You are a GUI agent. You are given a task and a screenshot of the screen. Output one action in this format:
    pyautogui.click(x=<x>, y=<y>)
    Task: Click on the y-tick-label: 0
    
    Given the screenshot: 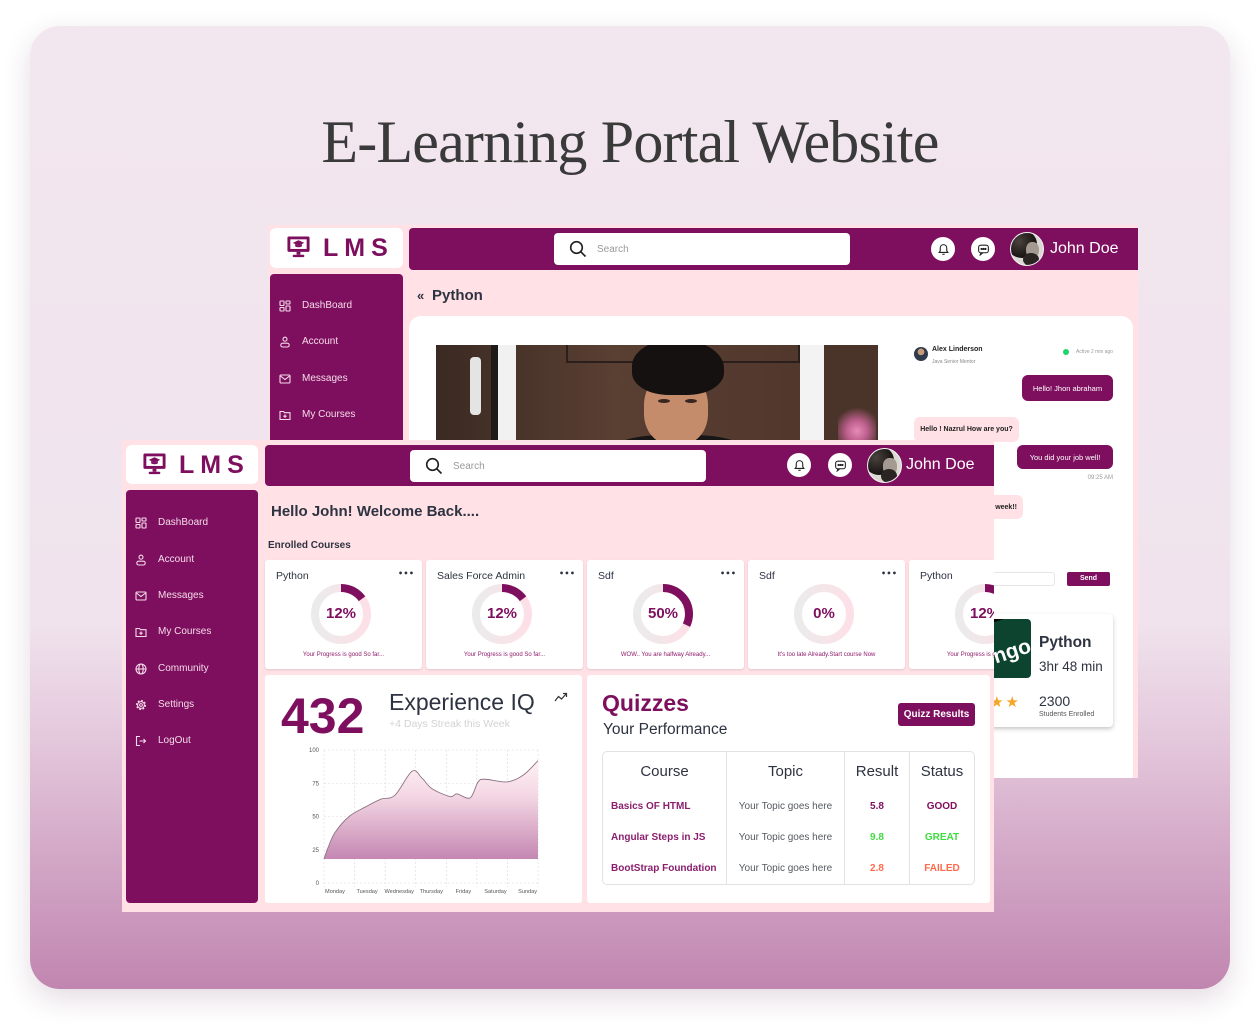 What is the action you would take?
    pyautogui.click(x=318, y=884)
    